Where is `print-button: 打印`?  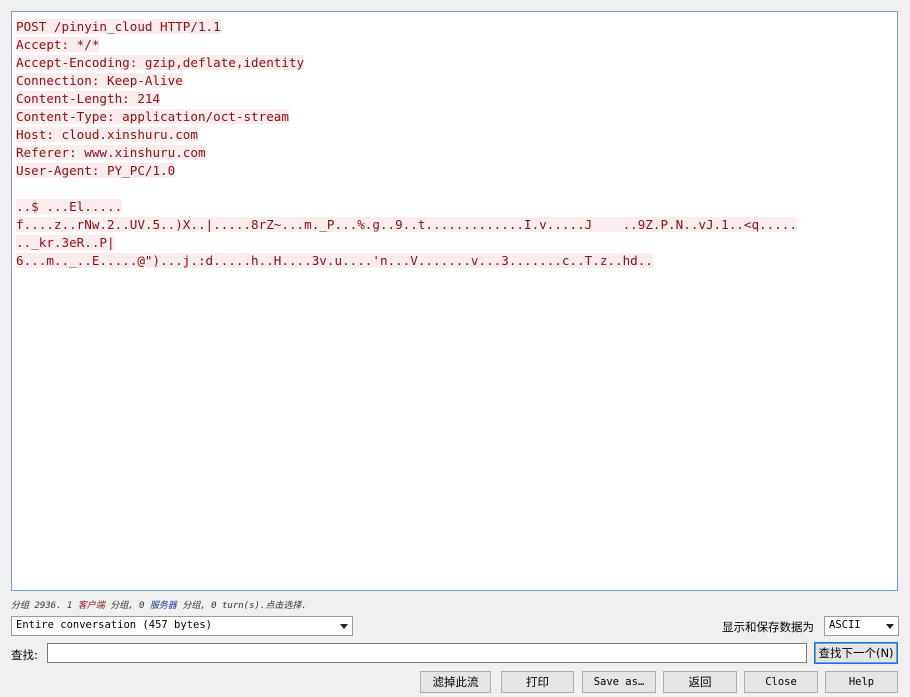
print-button: 打印 is located at coordinates (537, 682).